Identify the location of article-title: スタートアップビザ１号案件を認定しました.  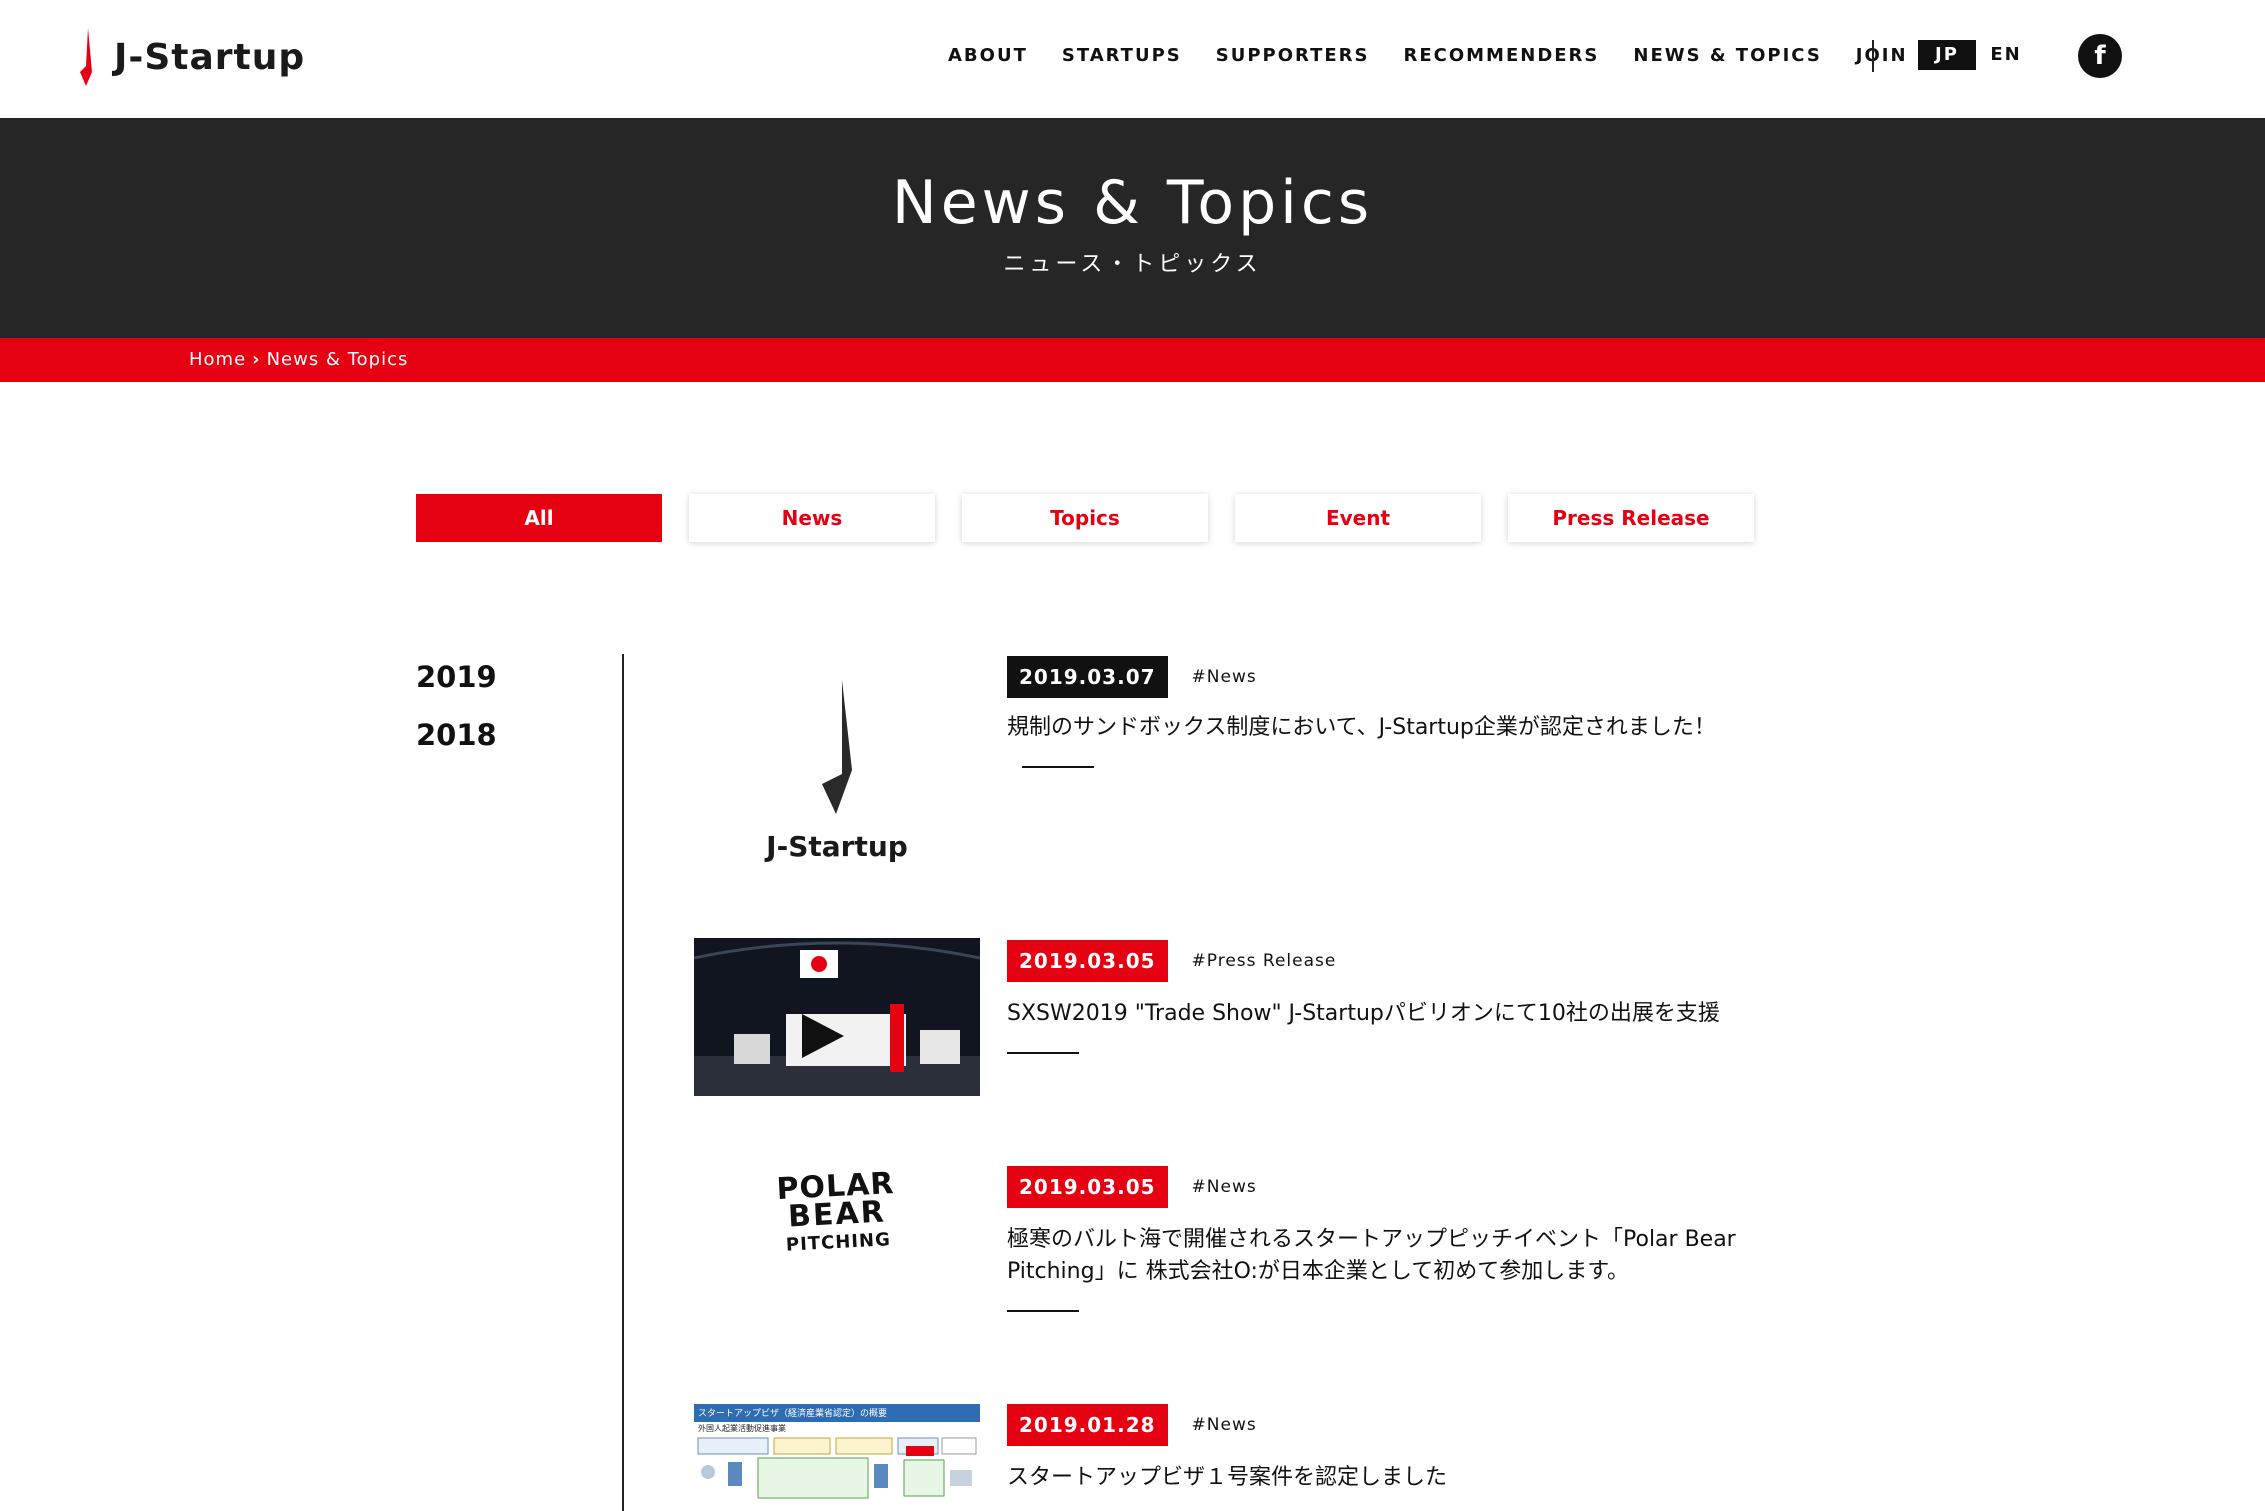
(1387, 1478).